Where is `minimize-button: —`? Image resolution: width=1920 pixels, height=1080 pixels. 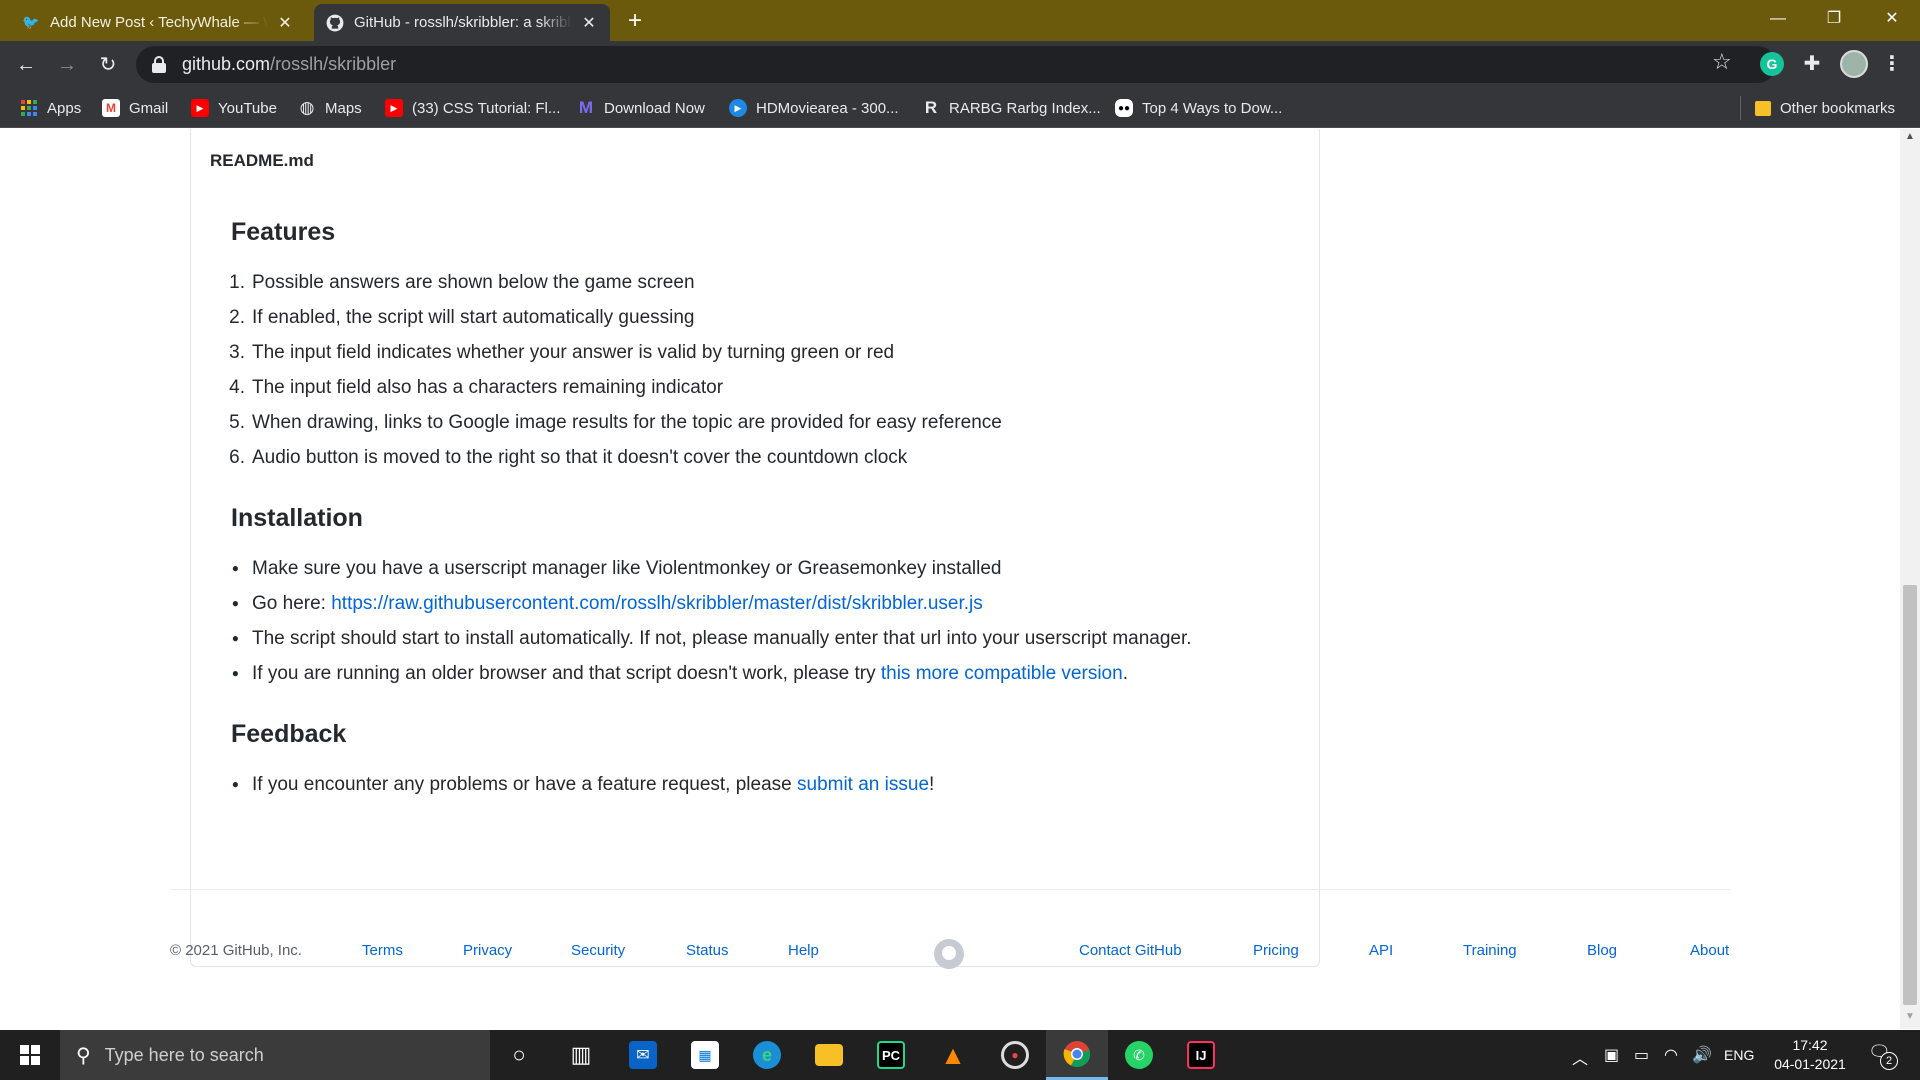
minimize-button: — is located at coordinates (1778, 19).